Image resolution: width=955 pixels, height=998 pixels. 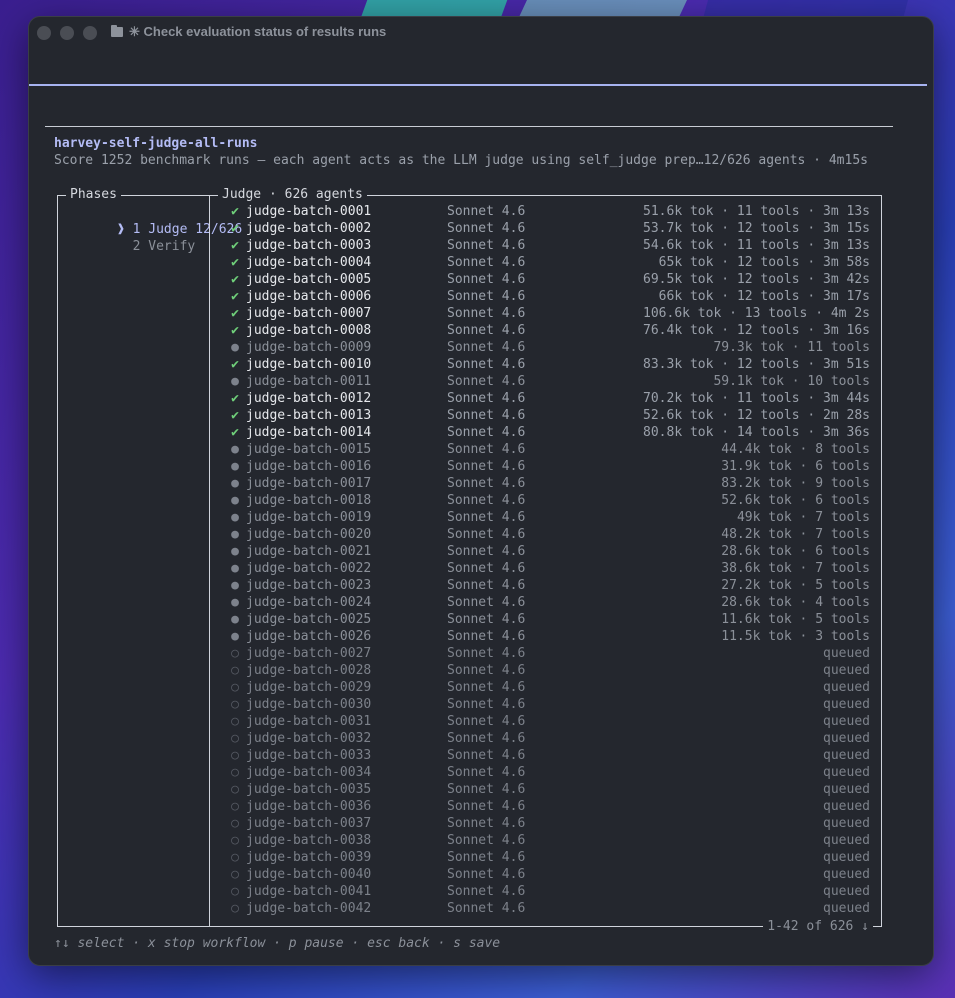 I want to click on agent-row: ○ judge-batch-0029 Sonnet 4.6 queued, so click(x=545, y=687).